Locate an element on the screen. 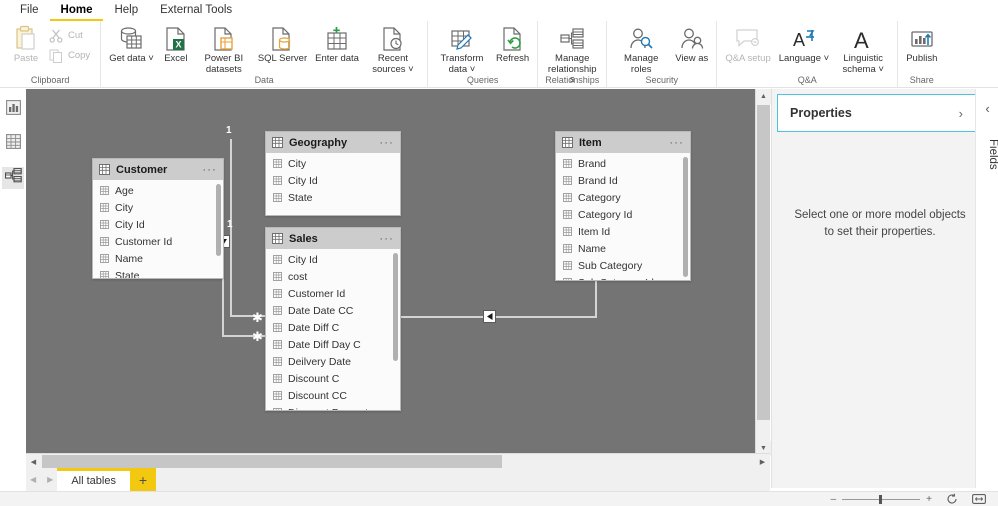 The image size is (998, 506). canvas-vertical-scrollbar: ▲ ▼ is located at coordinates (763, 272).